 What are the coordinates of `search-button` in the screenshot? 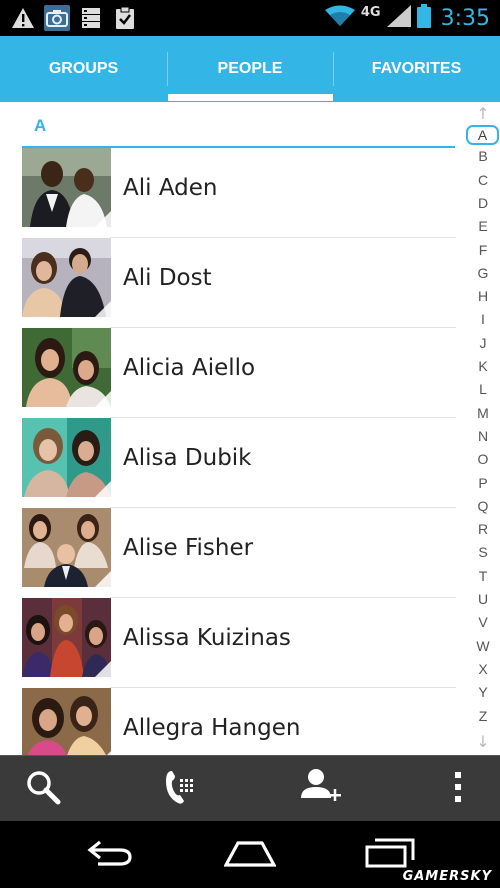 It's located at (43, 789).